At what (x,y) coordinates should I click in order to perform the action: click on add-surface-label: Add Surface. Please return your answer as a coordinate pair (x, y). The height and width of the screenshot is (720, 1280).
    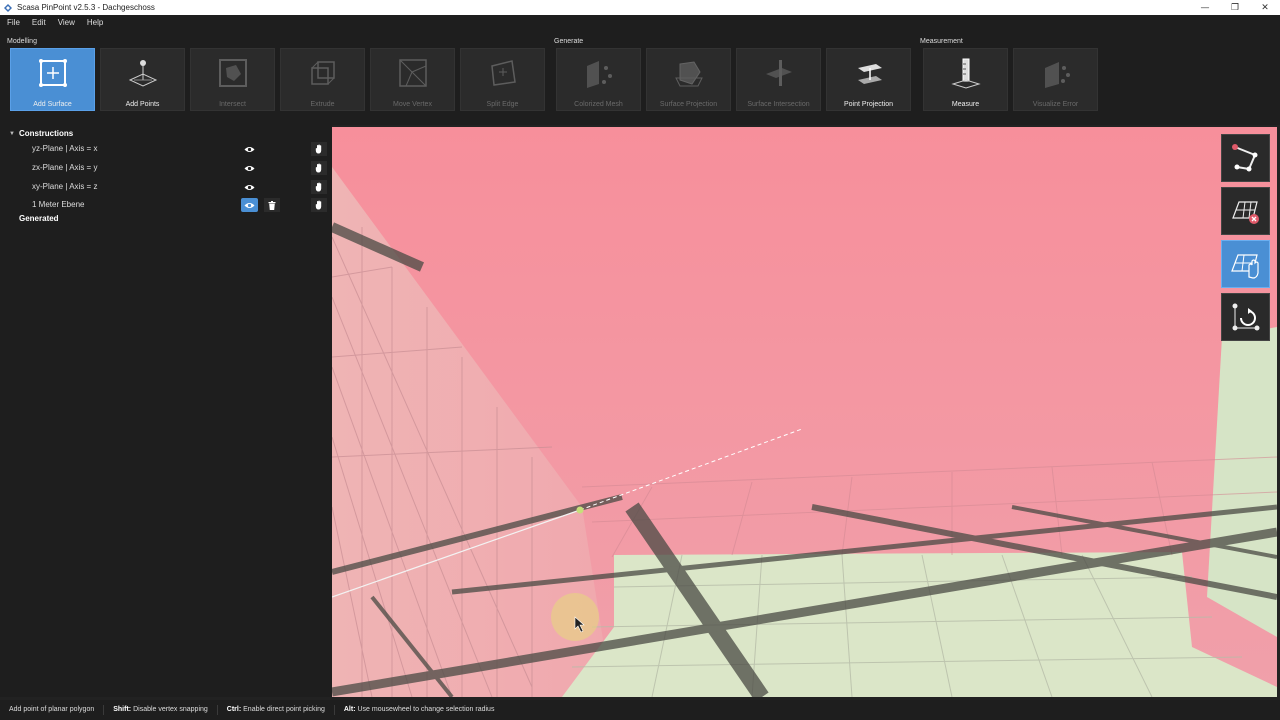
    Looking at the image, I should click on (52, 104).